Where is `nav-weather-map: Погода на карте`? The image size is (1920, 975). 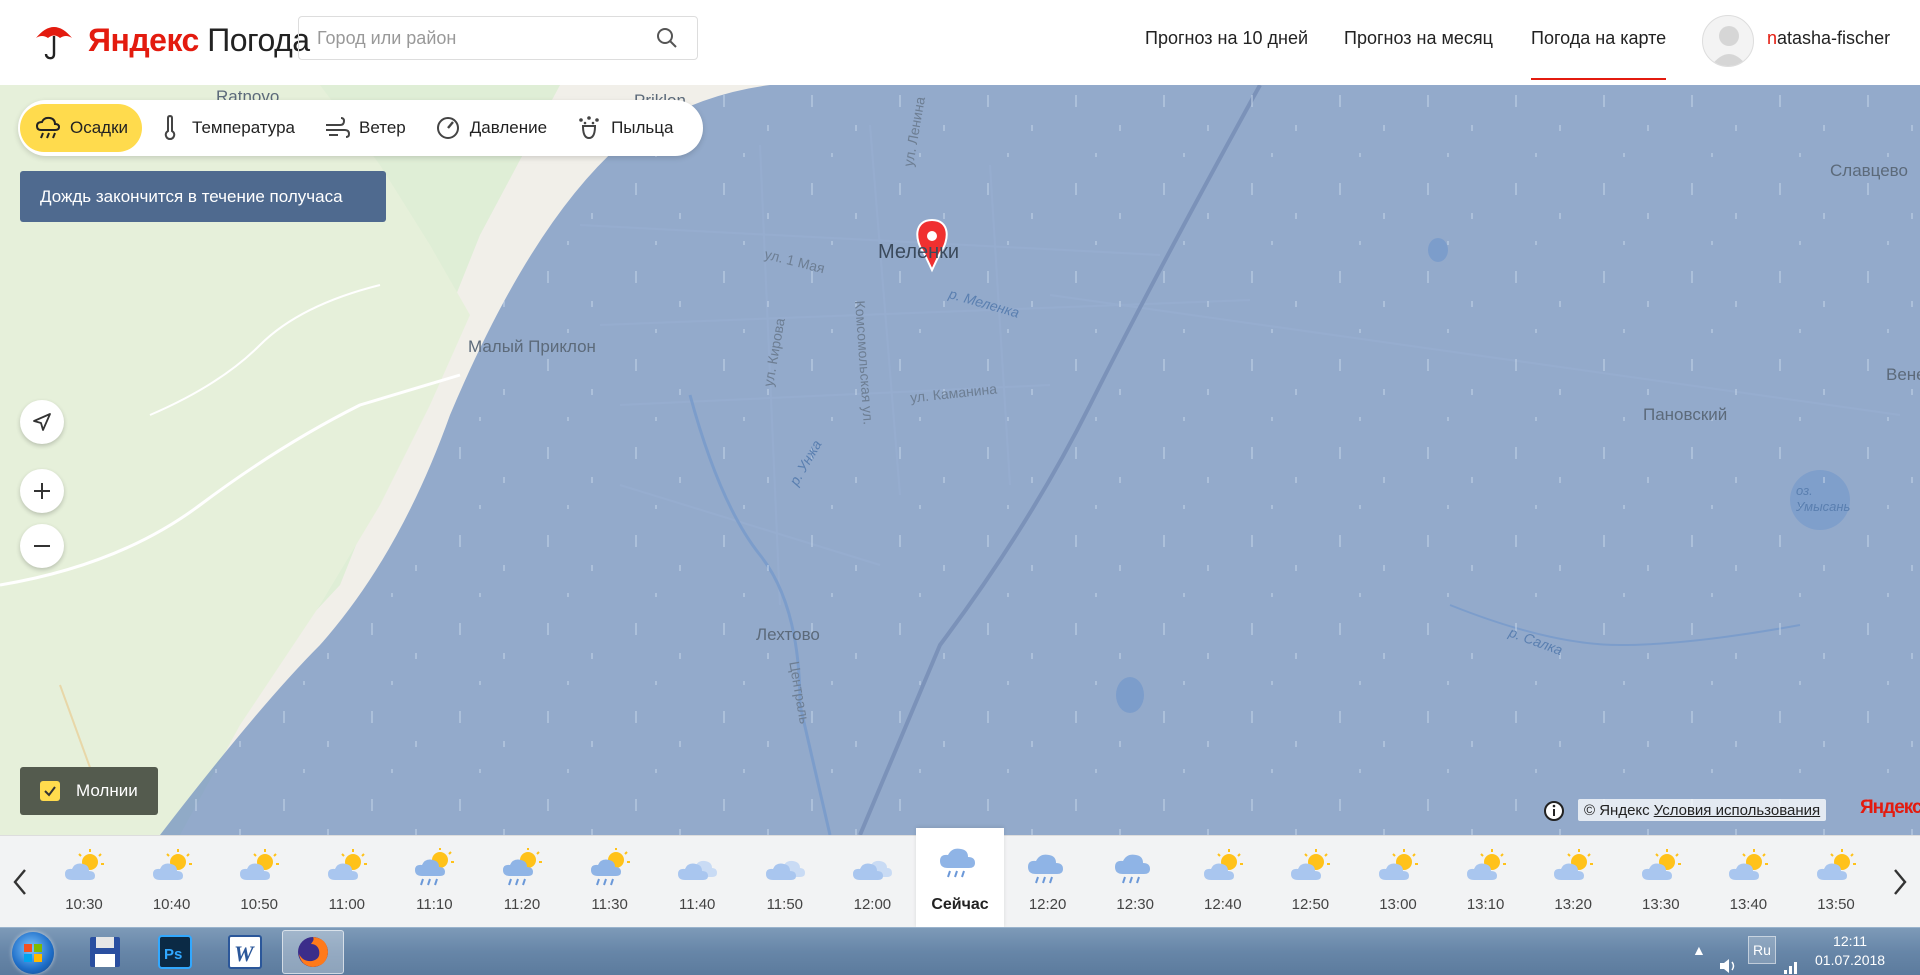
nav-weather-map: Погода на карте is located at coordinates (1599, 54).